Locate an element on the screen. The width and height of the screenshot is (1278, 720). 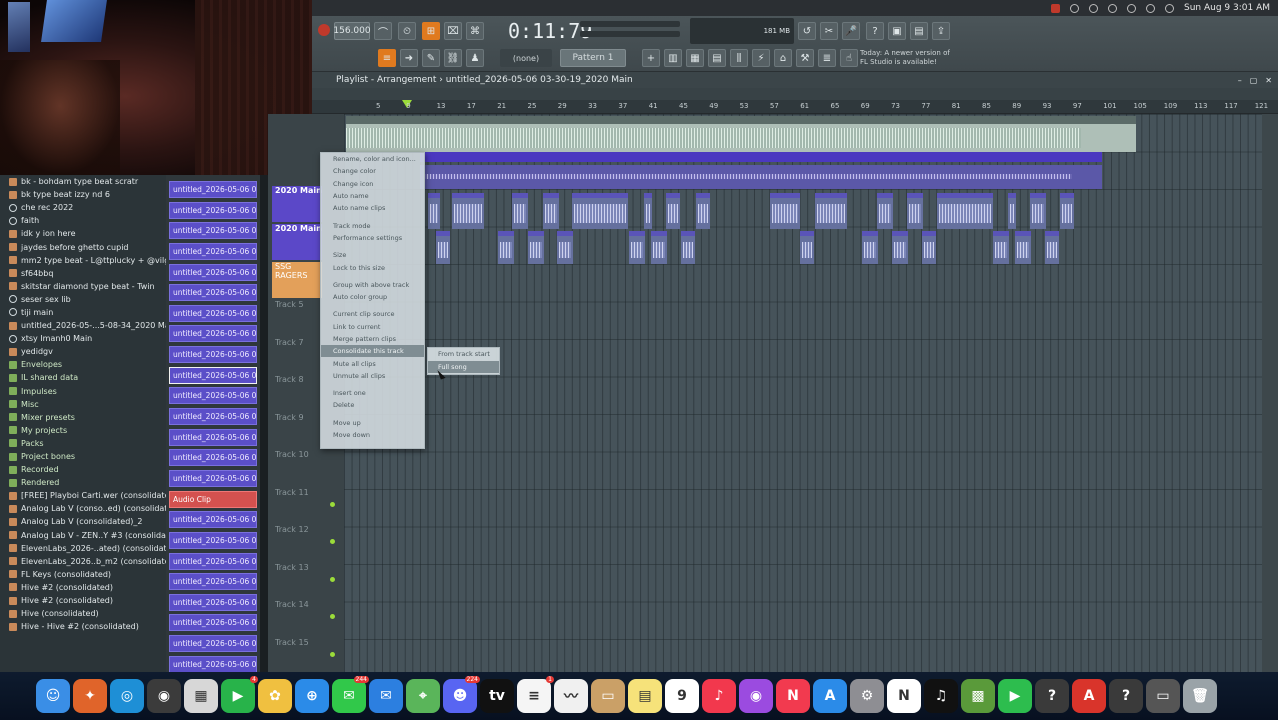
playlist-icon: ▥ is located at coordinates (673, 58).